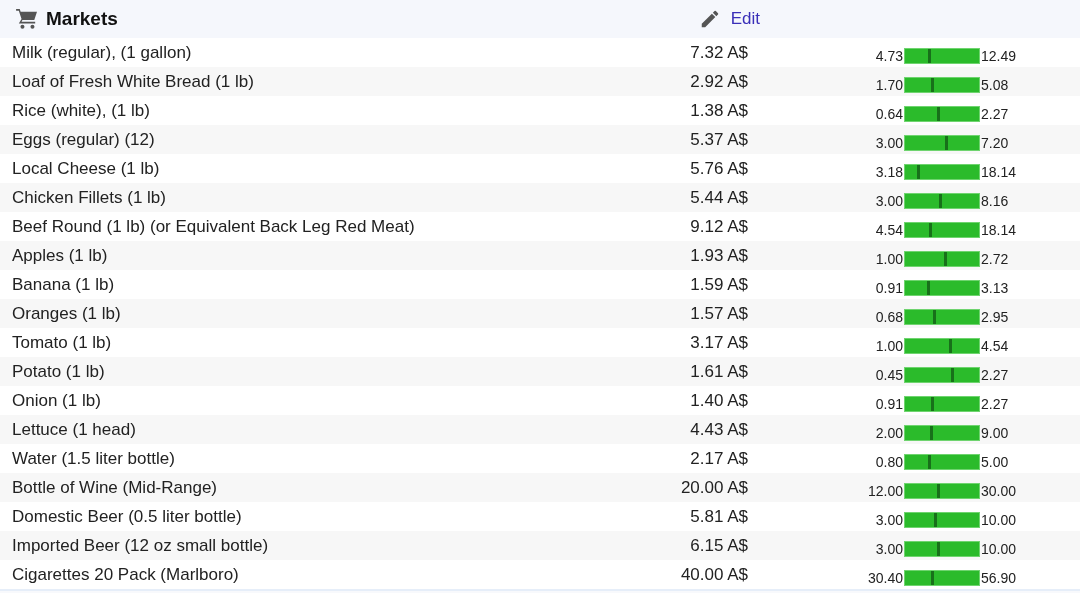 Image resolution: width=1080 pixels, height=593 pixels. What do you see at coordinates (888, 374) in the screenshot?
I see `range-min: 0.45` at bounding box center [888, 374].